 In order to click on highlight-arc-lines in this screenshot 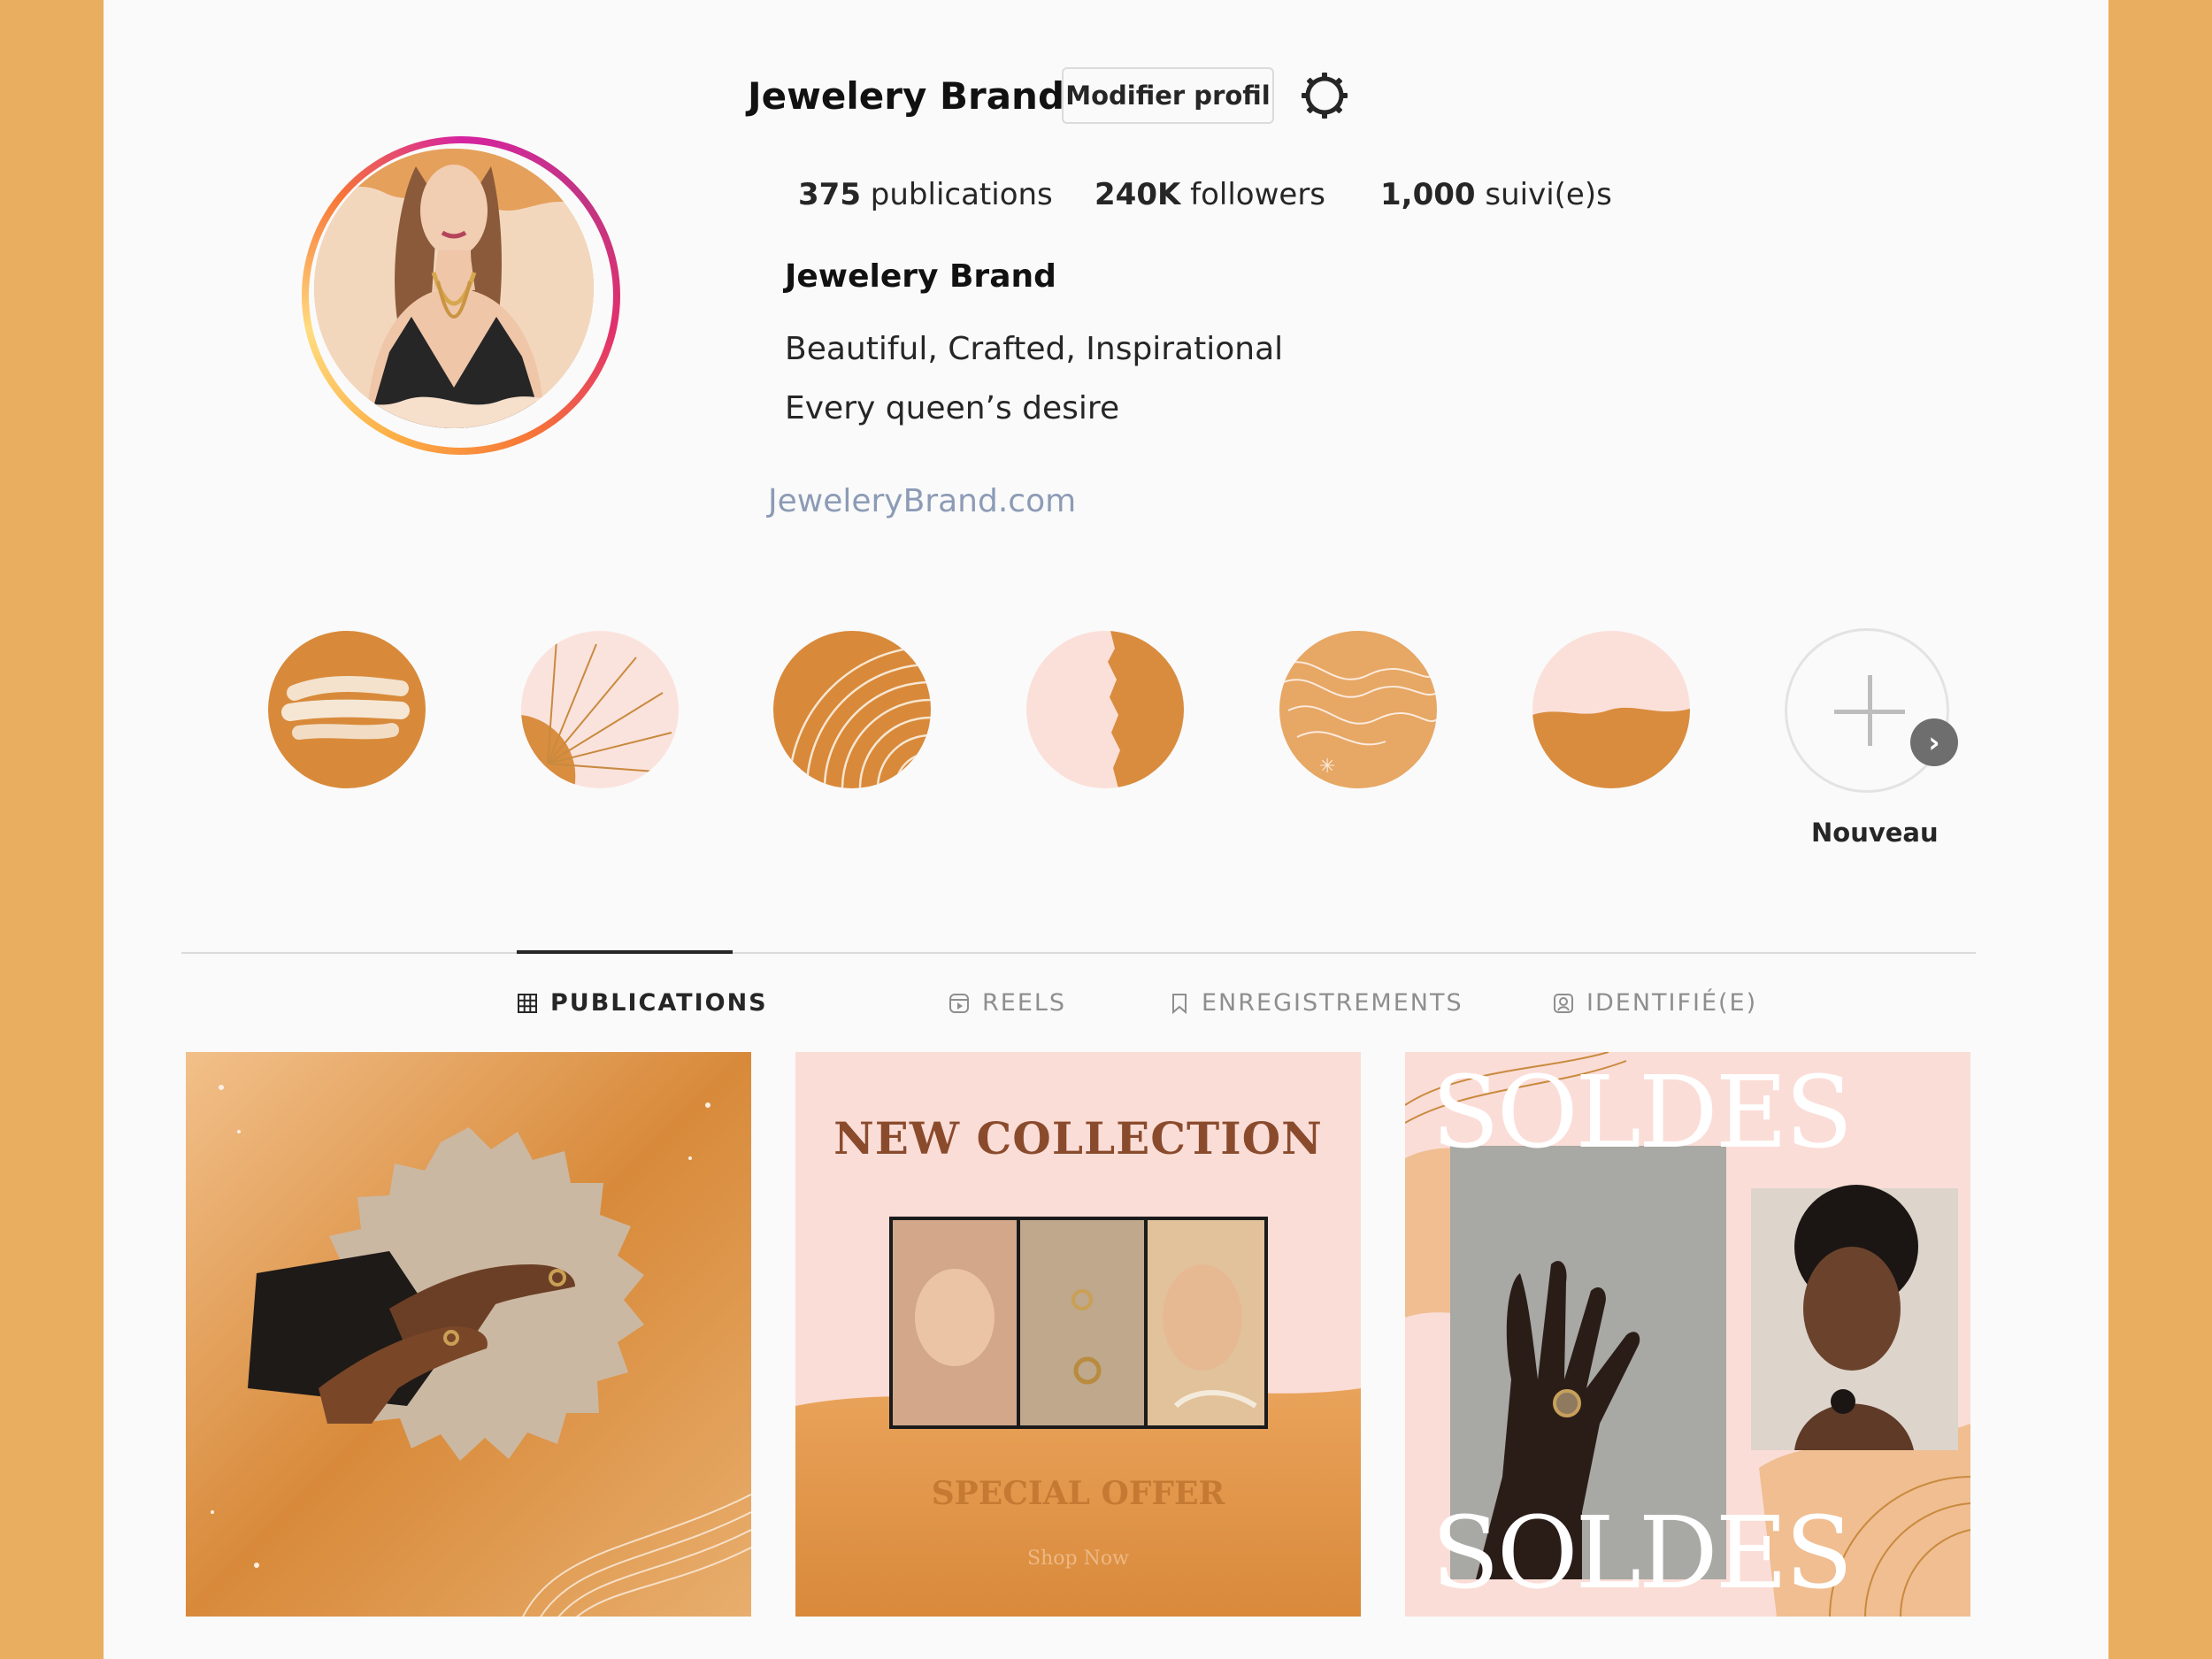, I will do `click(852, 710)`.